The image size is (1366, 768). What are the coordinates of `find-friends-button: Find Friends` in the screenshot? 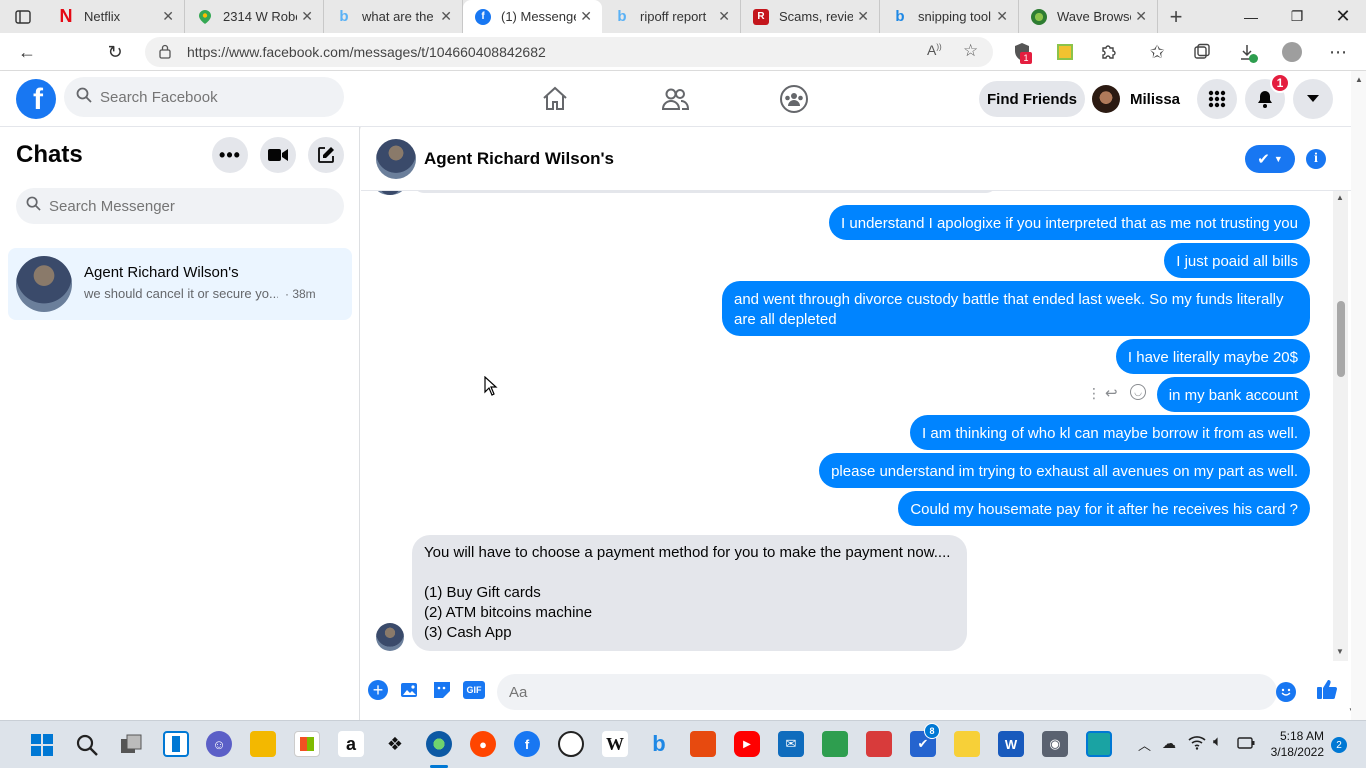 It's located at (1032, 99).